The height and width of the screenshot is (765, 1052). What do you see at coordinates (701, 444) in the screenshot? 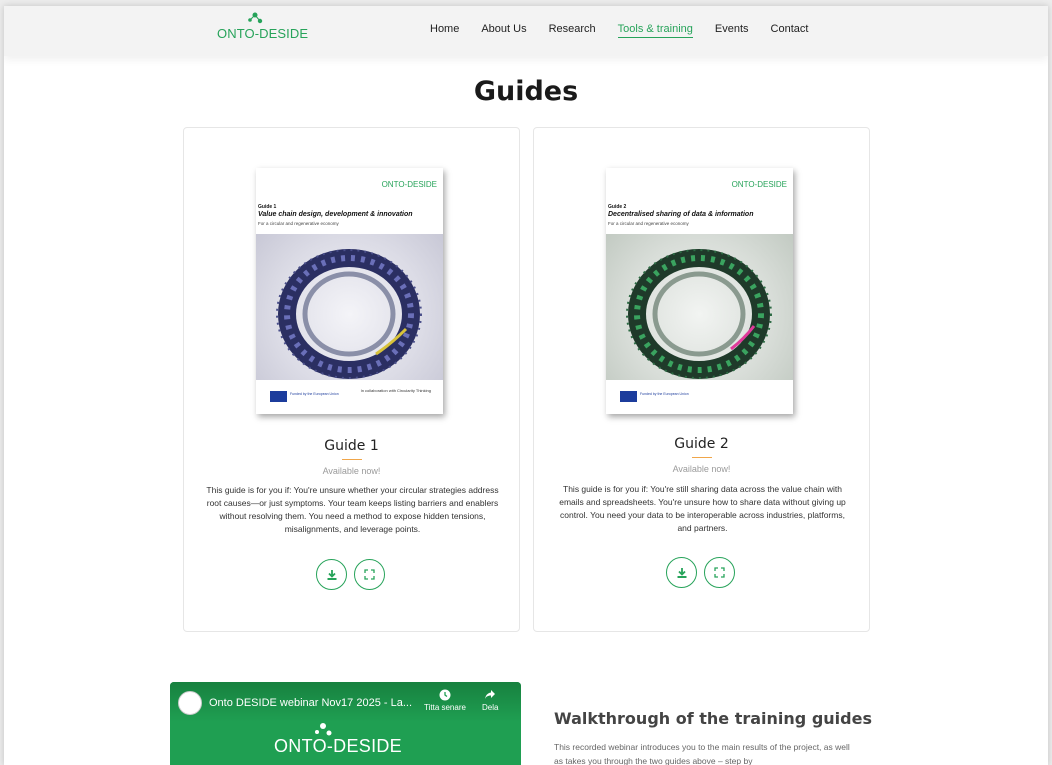
I see `guide-title: Guide 2` at bounding box center [701, 444].